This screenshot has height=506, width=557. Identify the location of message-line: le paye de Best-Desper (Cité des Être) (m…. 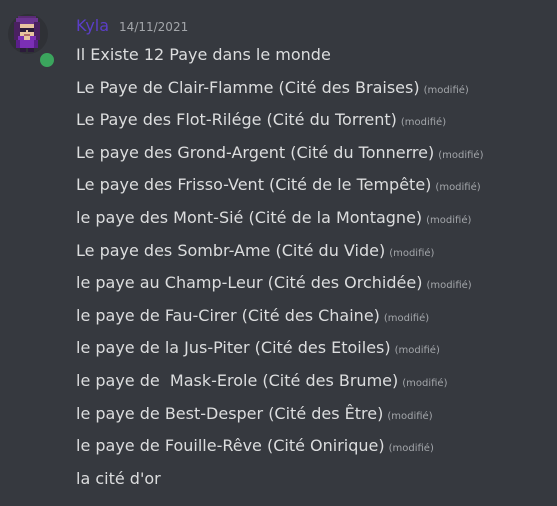
(313, 416).